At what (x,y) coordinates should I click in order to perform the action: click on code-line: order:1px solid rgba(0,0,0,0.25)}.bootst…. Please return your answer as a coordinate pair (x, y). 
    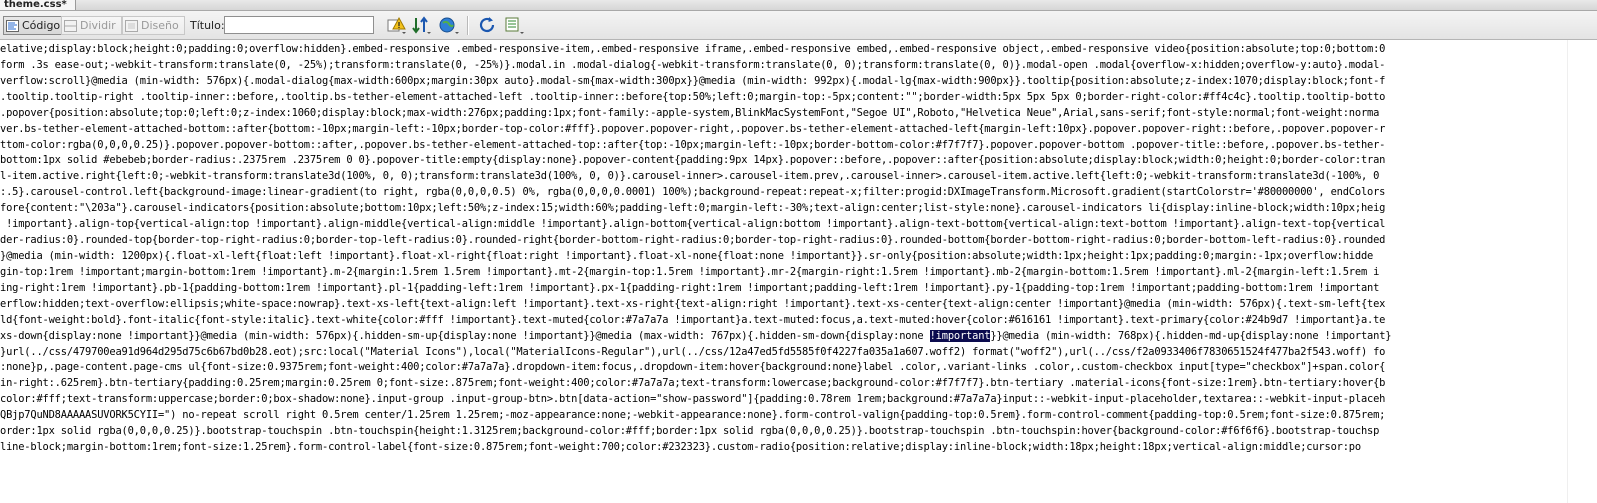
    Looking at the image, I should click on (783, 432).